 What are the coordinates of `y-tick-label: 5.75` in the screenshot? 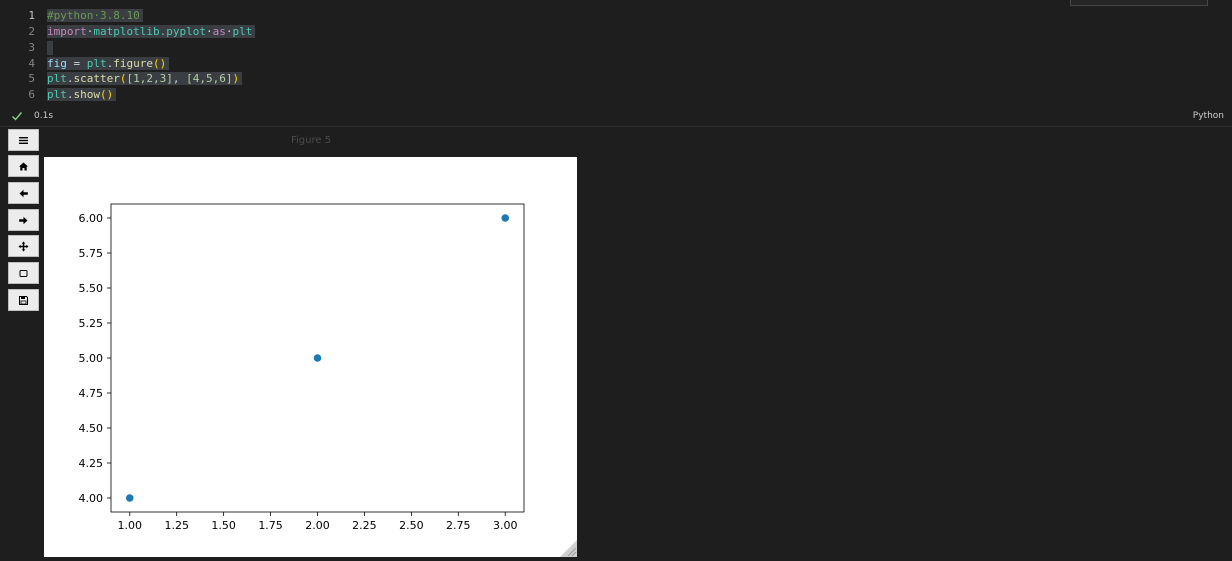 It's located at (91, 253).